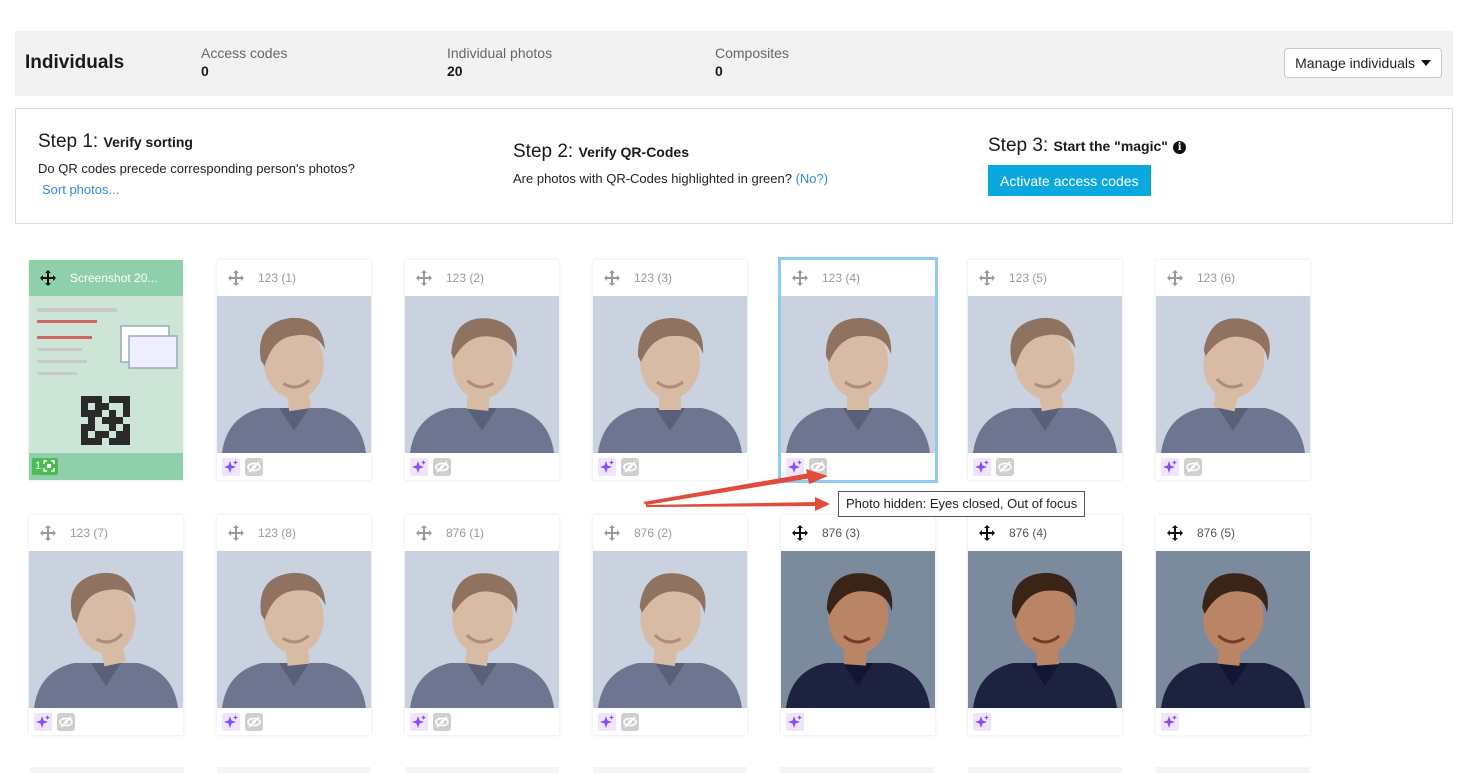  I want to click on manage-individuals-button: Manage individuals, so click(1363, 63).